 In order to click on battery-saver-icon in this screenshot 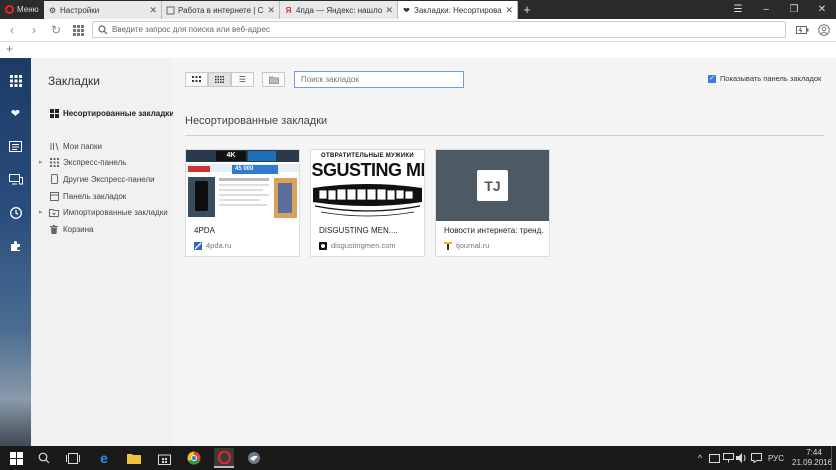, I will do `click(802, 30)`.